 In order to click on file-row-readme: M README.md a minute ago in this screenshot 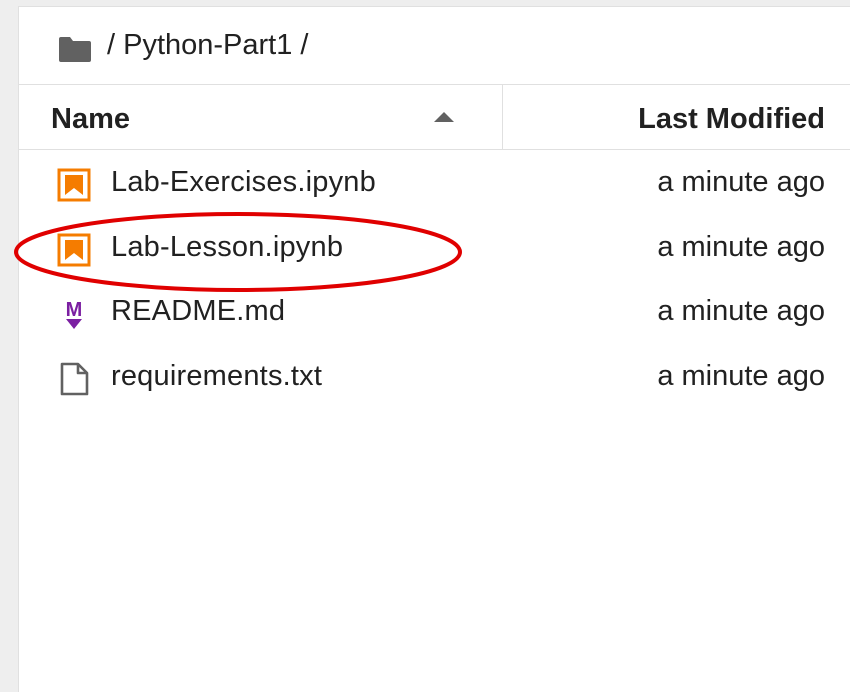, I will do `click(434, 312)`.